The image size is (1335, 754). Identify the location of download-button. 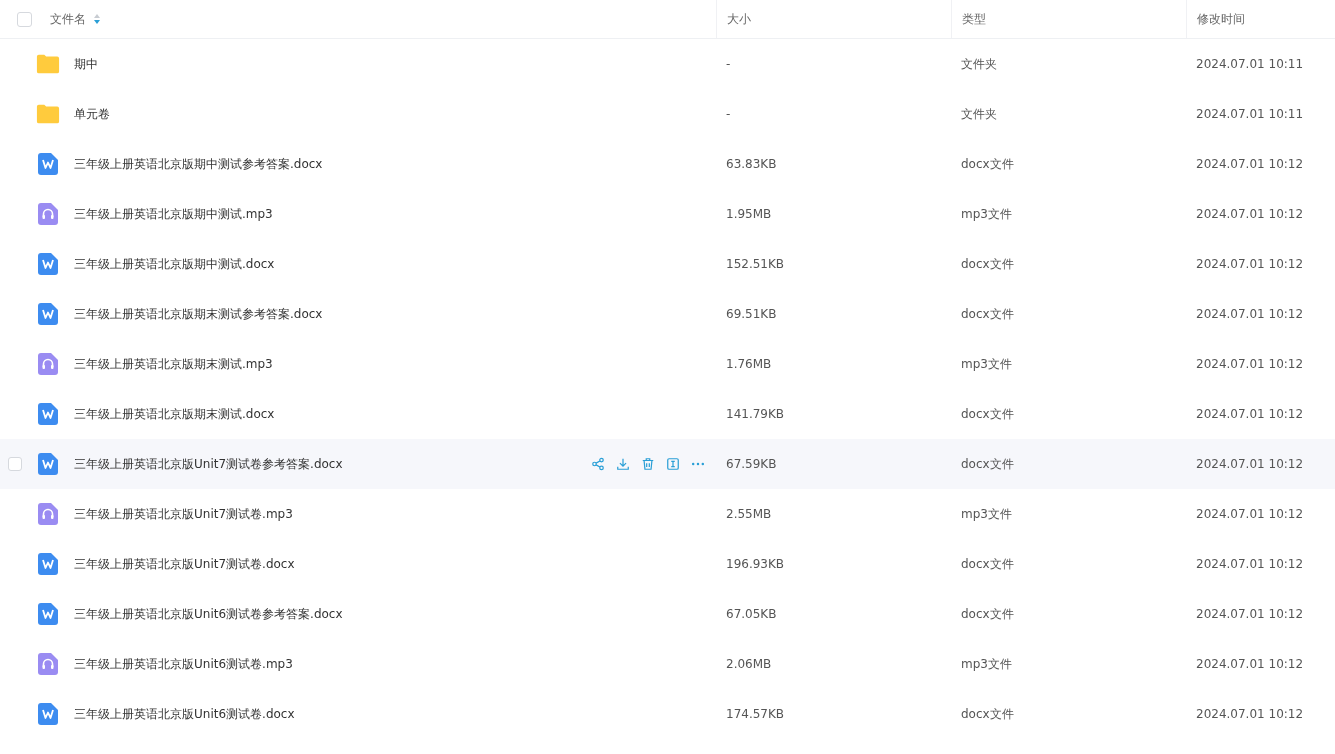
(623, 464).